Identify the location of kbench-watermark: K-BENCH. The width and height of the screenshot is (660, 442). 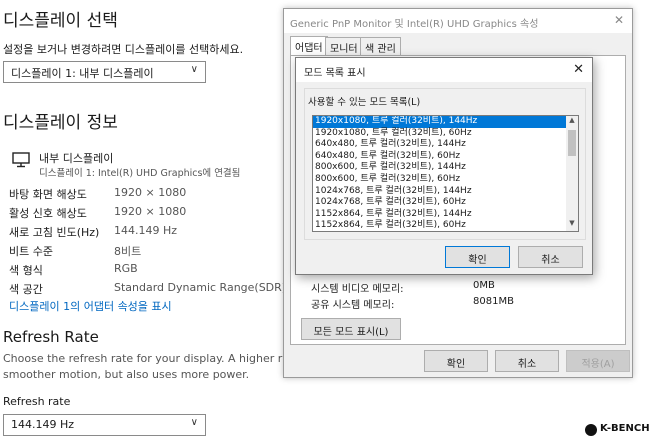
(620, 431).